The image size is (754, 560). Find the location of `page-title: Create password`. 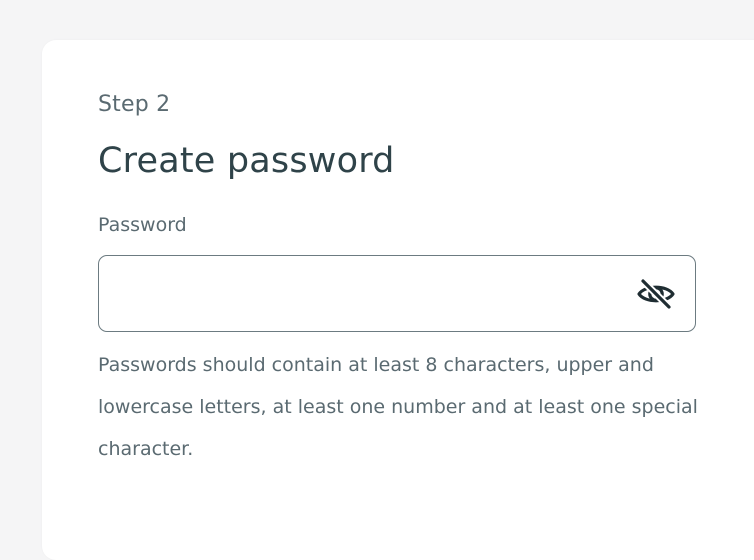

page-title: Create password is located at coordinates (246, 161).